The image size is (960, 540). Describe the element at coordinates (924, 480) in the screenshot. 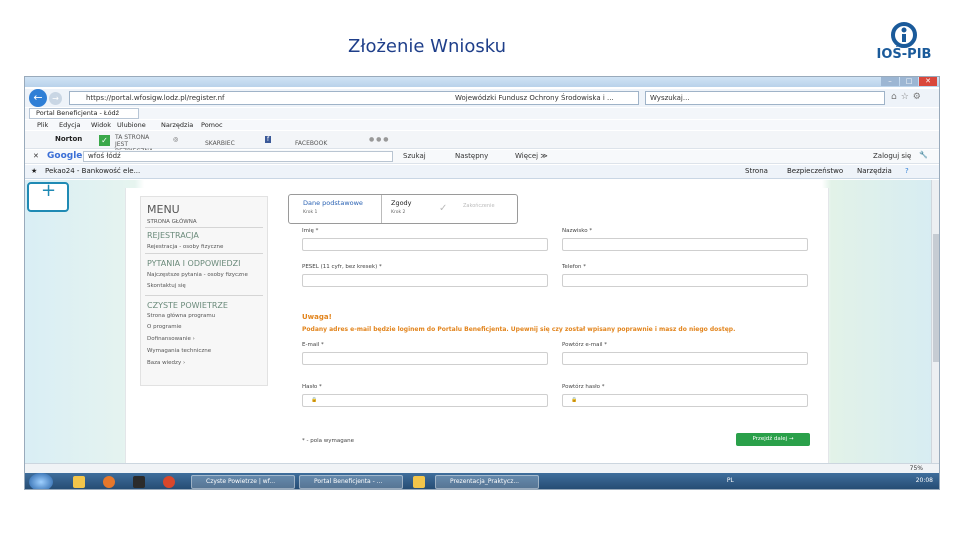

I see `clock: 20:08` at that location.